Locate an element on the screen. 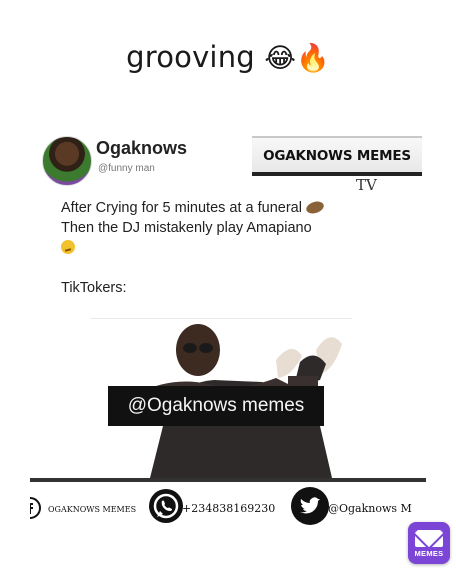 This screenshot has width=456, height=570. post-line: Then the DJ mistakenly play Amapiano is located at coordinates (186, 228).